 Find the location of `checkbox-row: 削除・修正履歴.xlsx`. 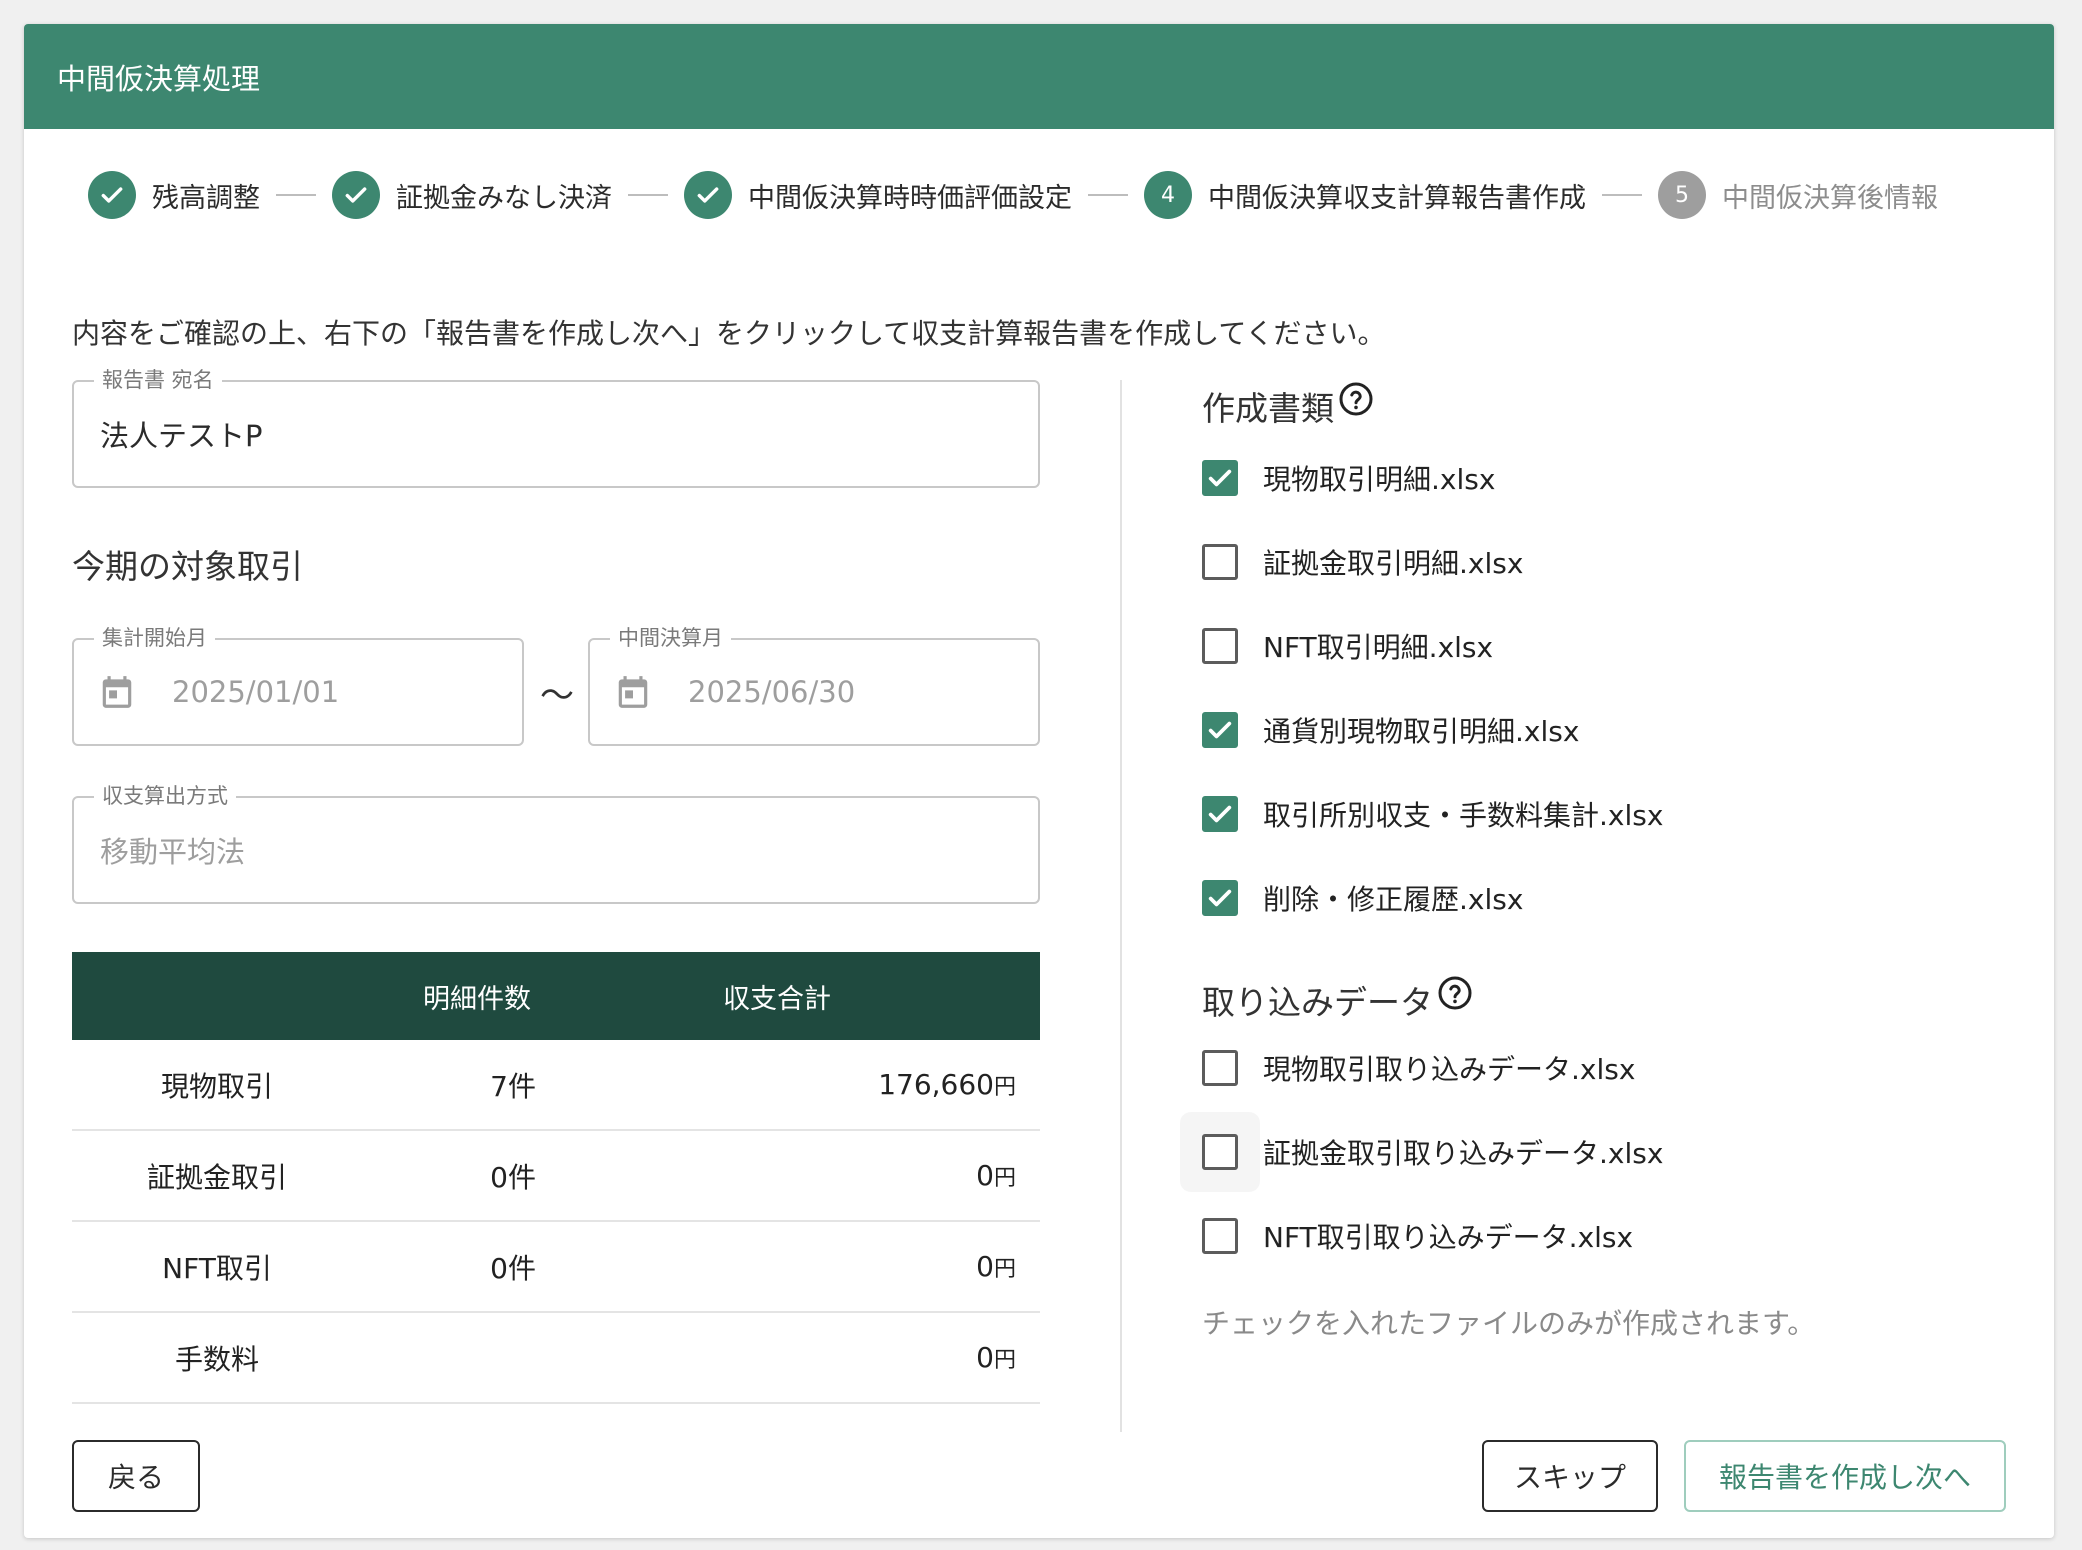

checkbox-row: 削除・修正履歴.xlsx is located at coordinates (1362, 898).